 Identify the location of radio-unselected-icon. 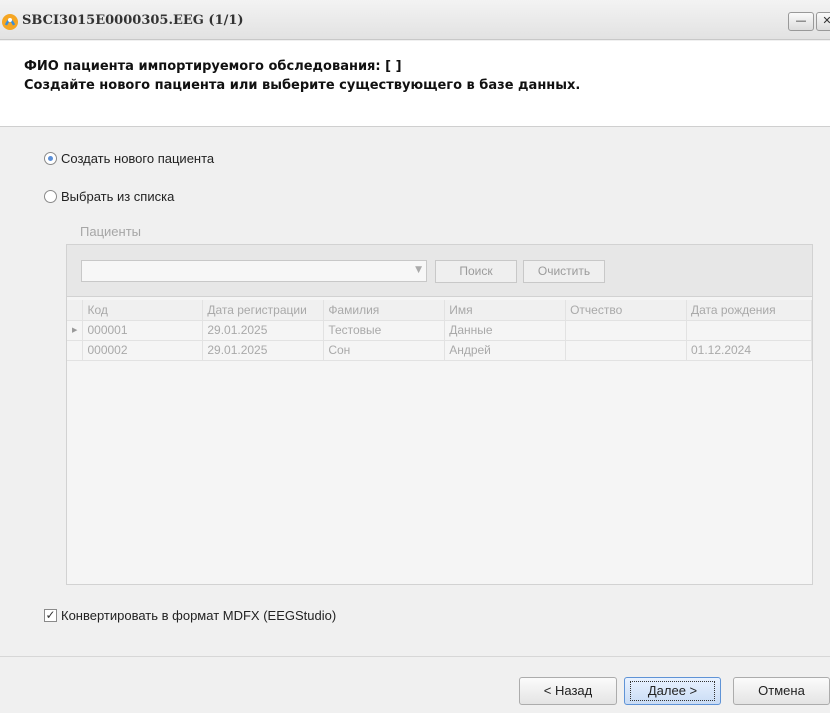
(50, 196).